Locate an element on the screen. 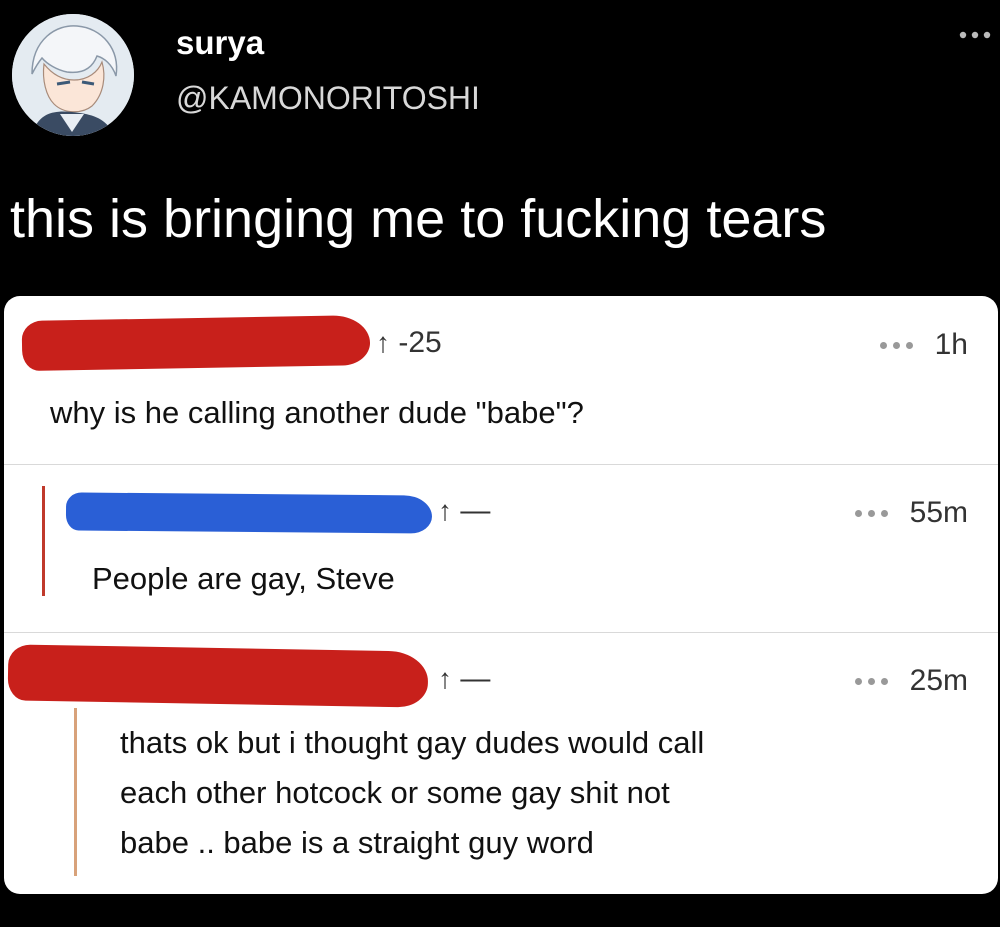  comment-time: 25m is located at coordinates (938, 680).